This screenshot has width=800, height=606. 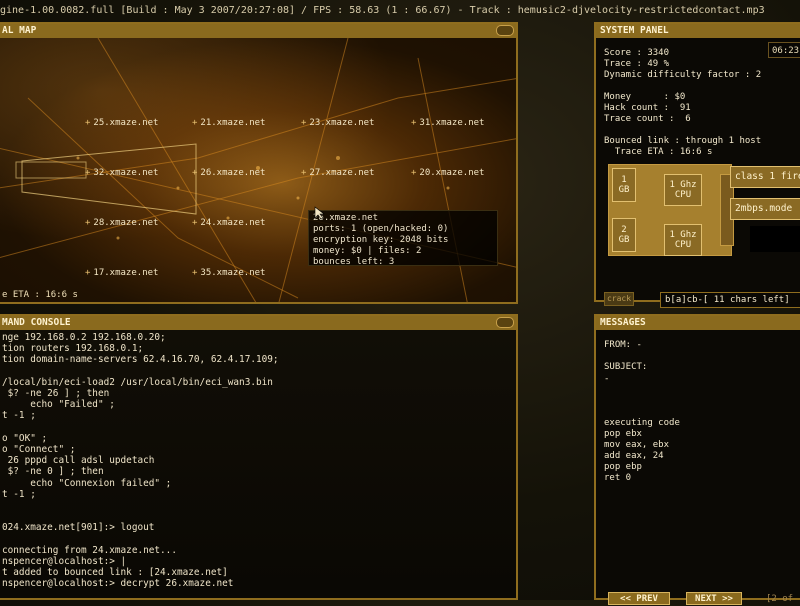 I want to click on message-subject-value: -, so click(x=607, y=379).